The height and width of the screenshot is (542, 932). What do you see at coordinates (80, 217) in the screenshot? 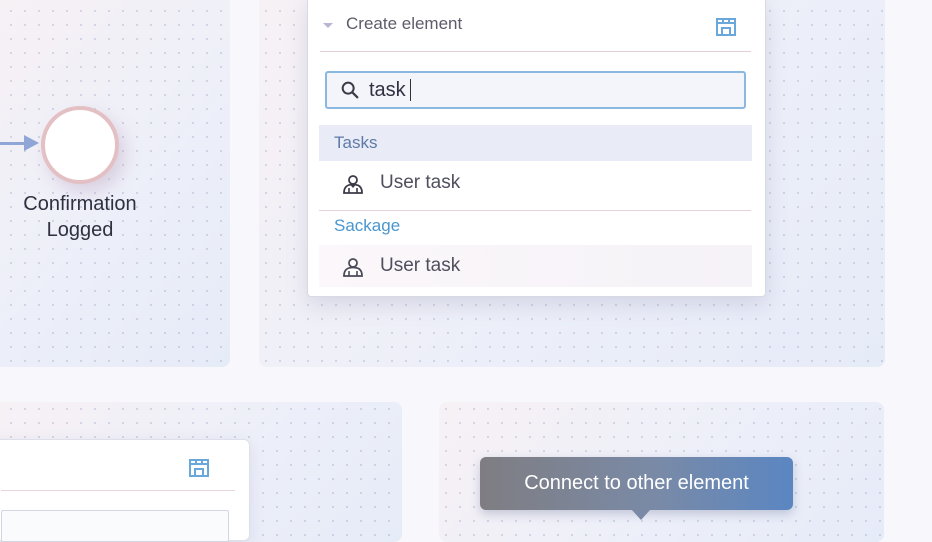
I see `end-event-label: Confirmation Logged` at bounding box center [80, 217].